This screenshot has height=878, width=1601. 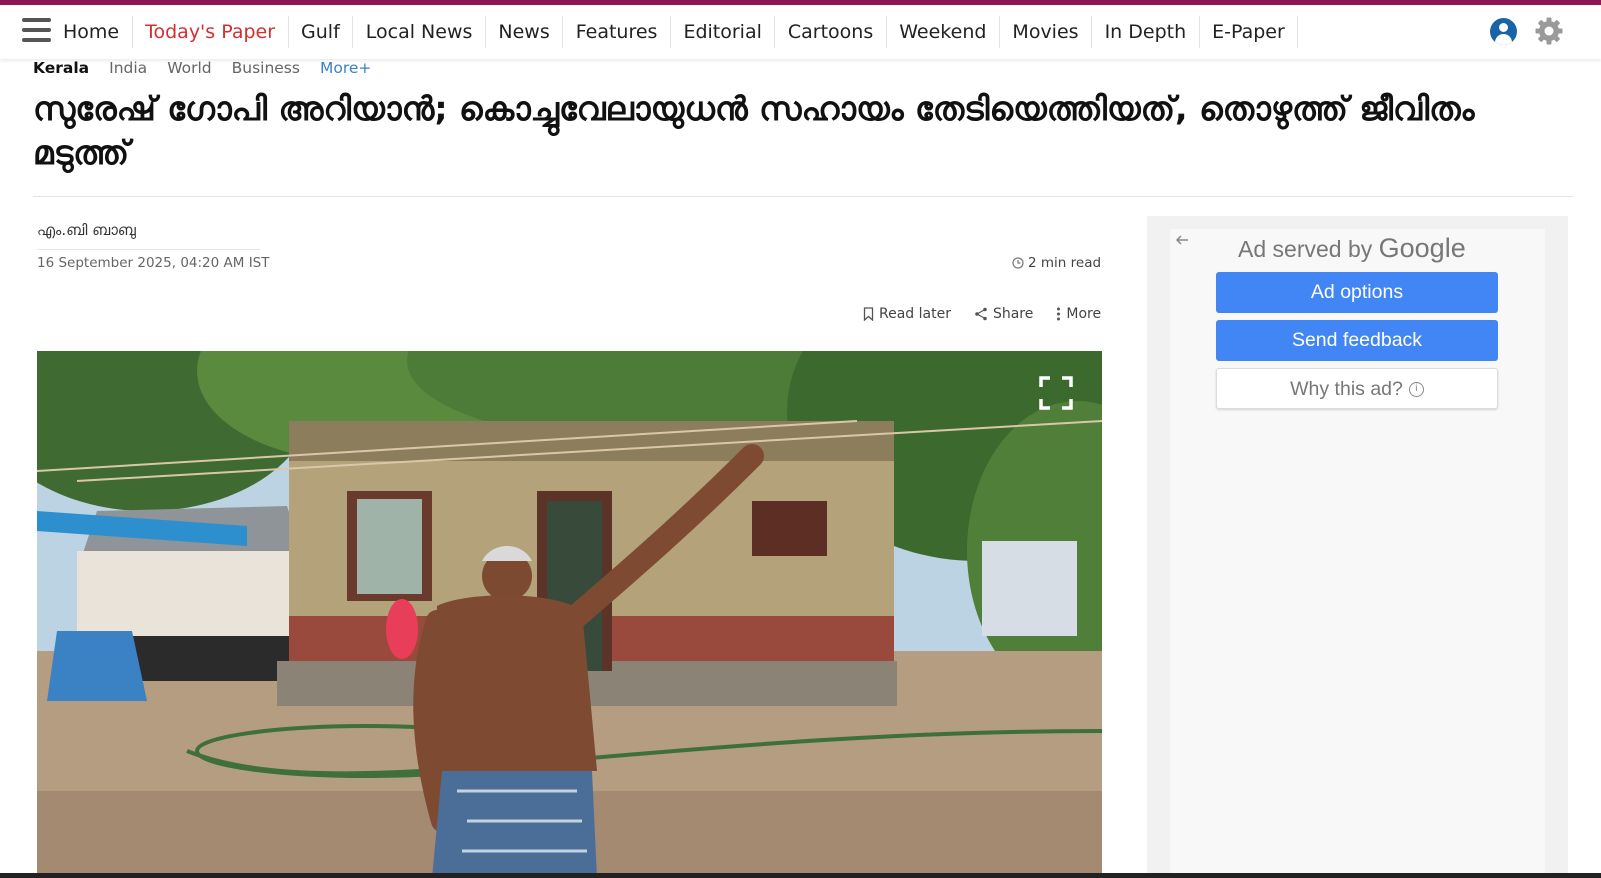 What do you see at coordinates (1416, 390) in the screenshot?
I see `info-icon: i` at bounding box center [1416, 390].